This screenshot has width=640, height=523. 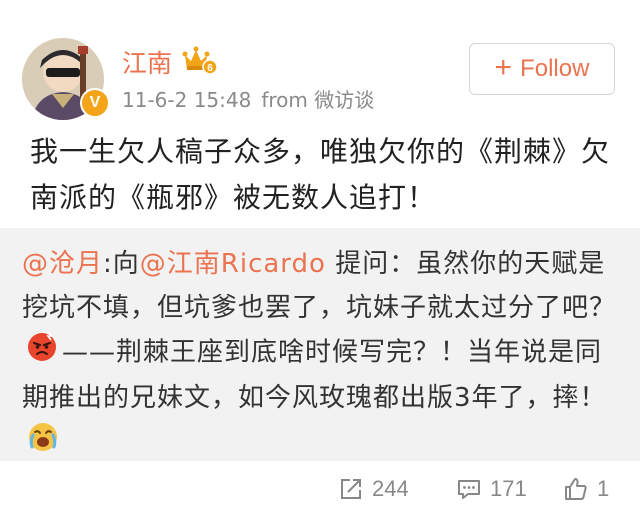 What do you see at coordinates (320, 492) in the screenshot?
I see `action-bar: 244 171 1` at bounding box center [320, 492].